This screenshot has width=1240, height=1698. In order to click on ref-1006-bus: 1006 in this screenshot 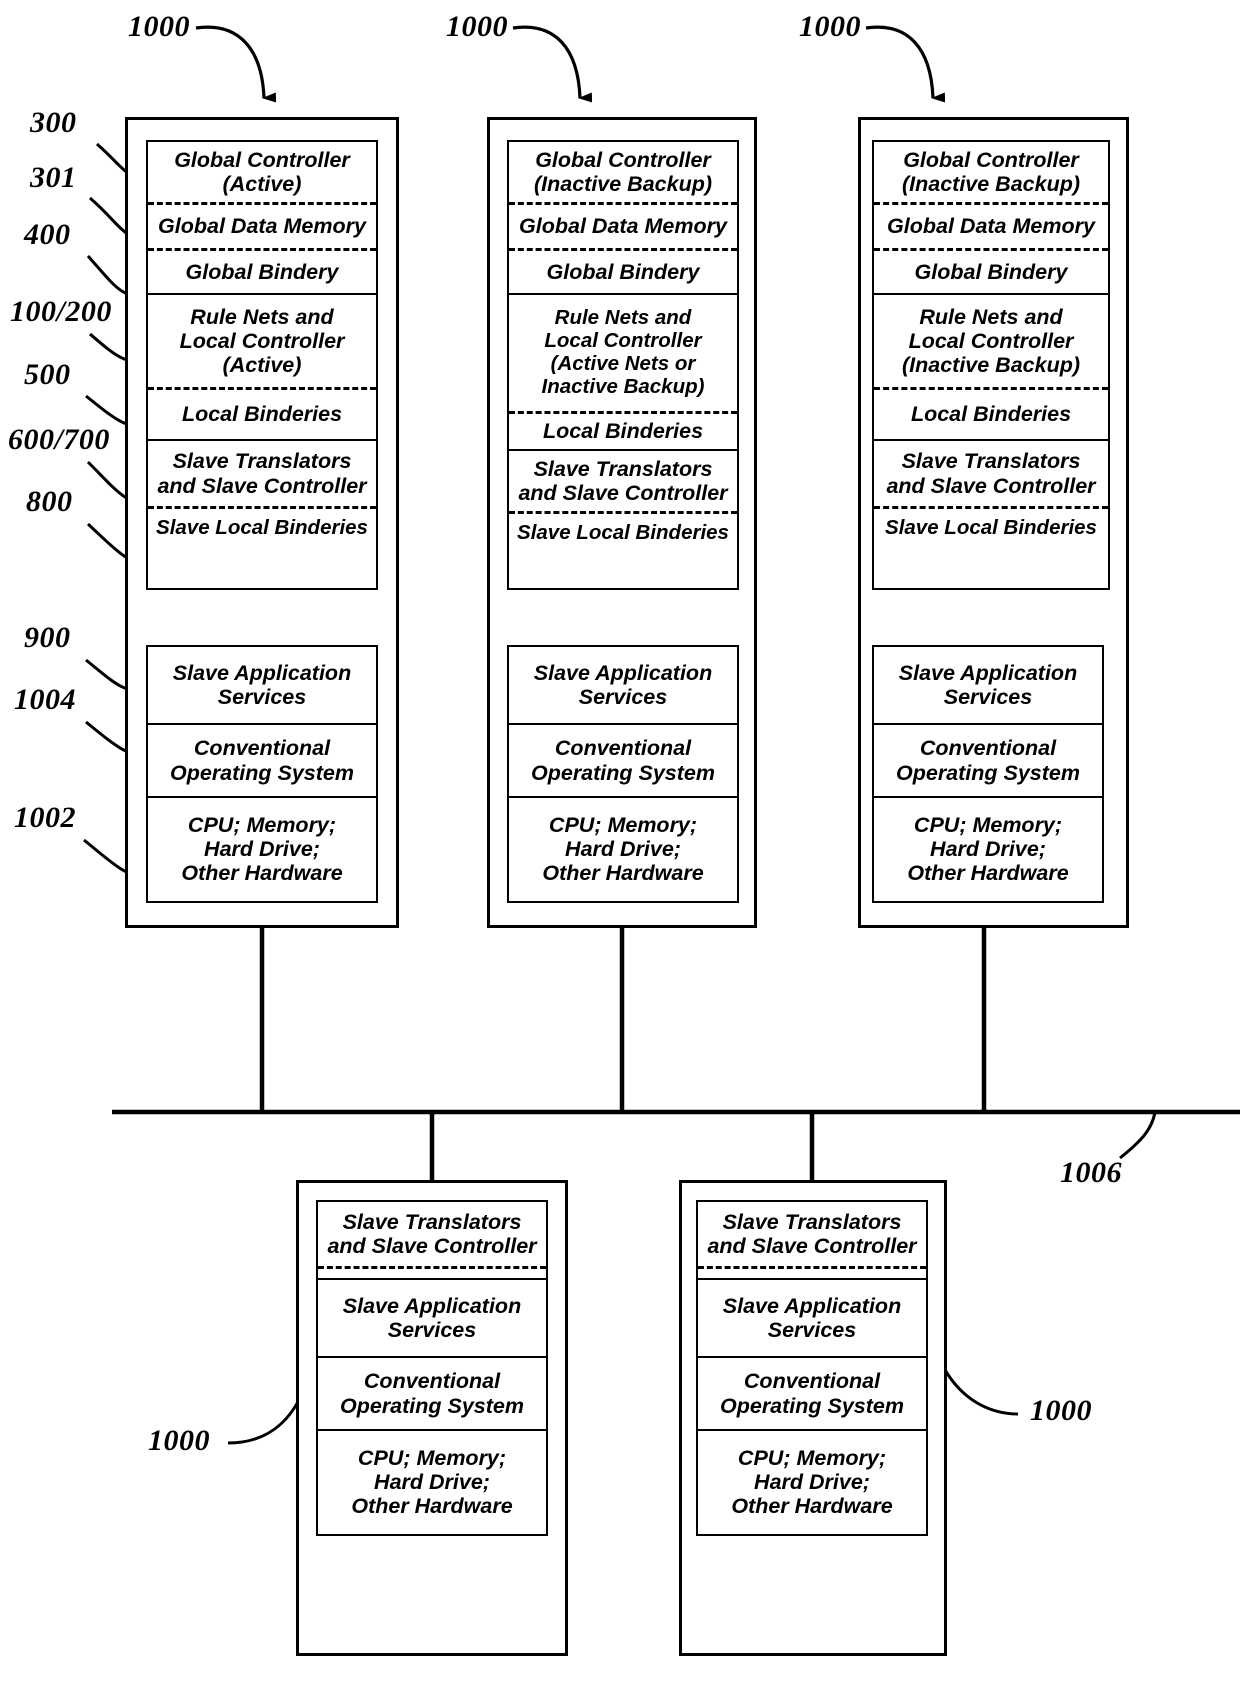, I will do `click(1091, 1172)`.